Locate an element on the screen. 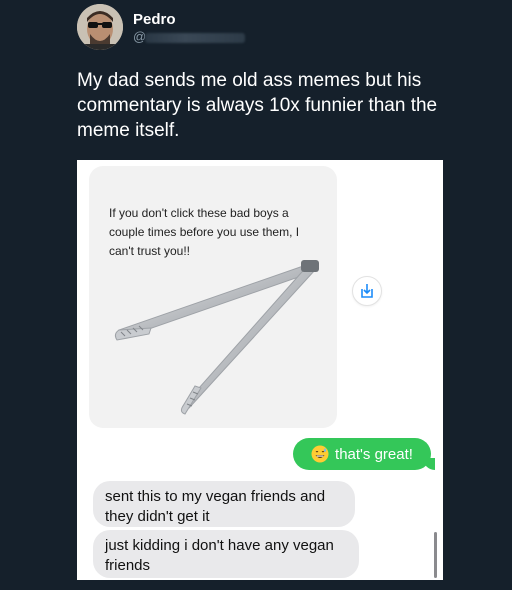 This screenshot has width=512, height=590. author-handle: @ is located at coordinates (233, 37).